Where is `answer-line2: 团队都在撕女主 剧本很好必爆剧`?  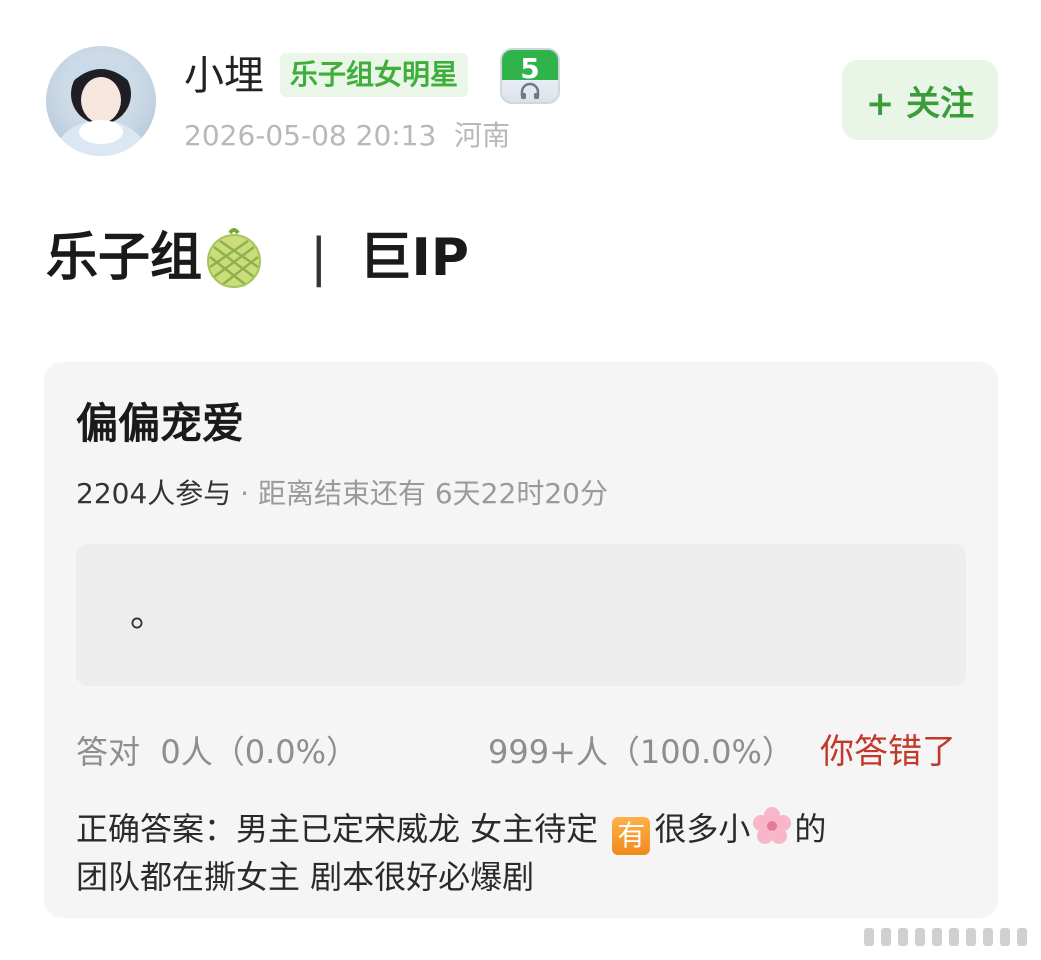 answer-line2: 团队都在撕女主 剧本很好必爆剧 is located at coordinates (305, 877).